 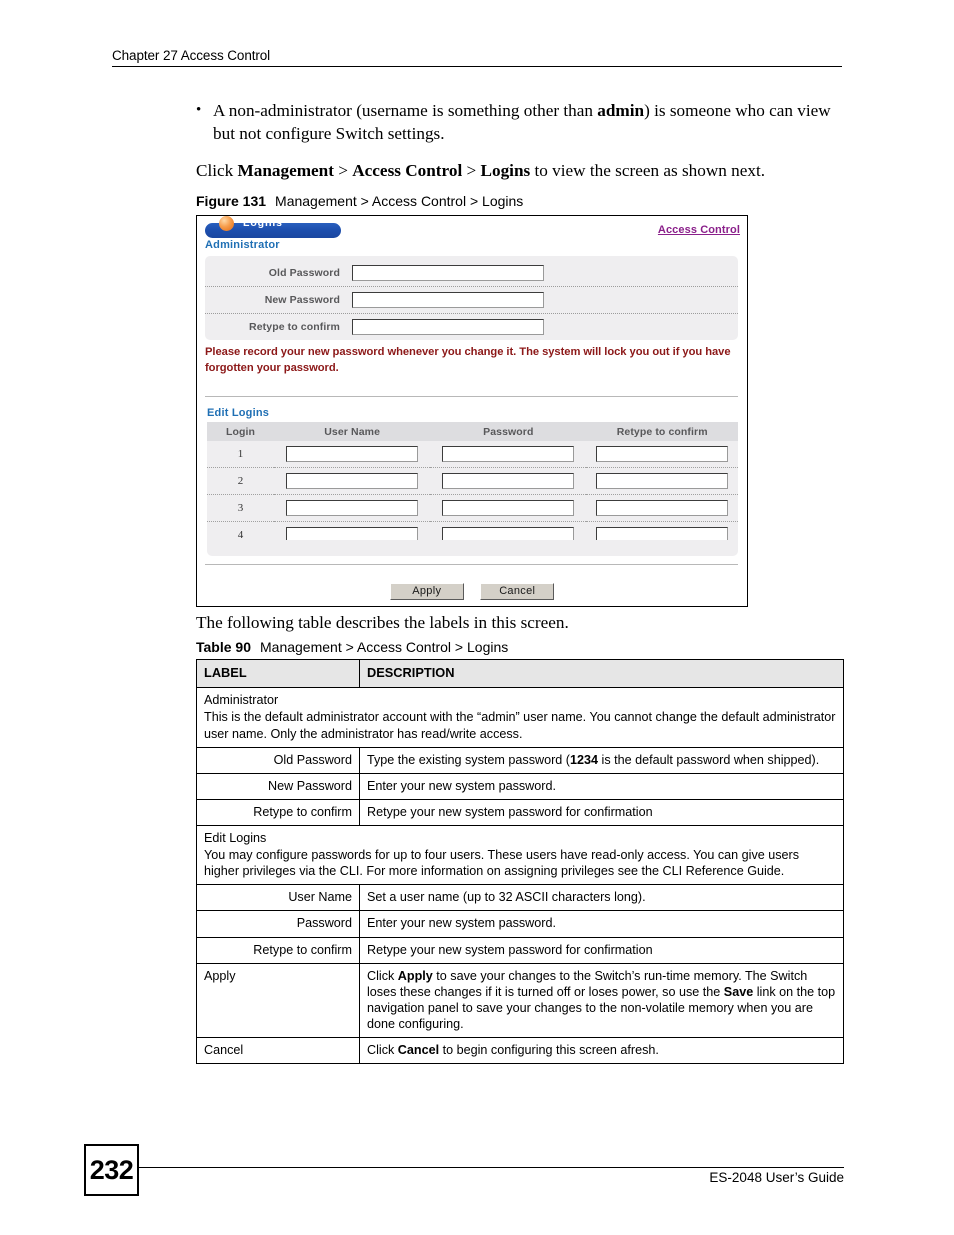 I want to click on running-header: Chapter 27 Access Control, so click(x=477, y=57).